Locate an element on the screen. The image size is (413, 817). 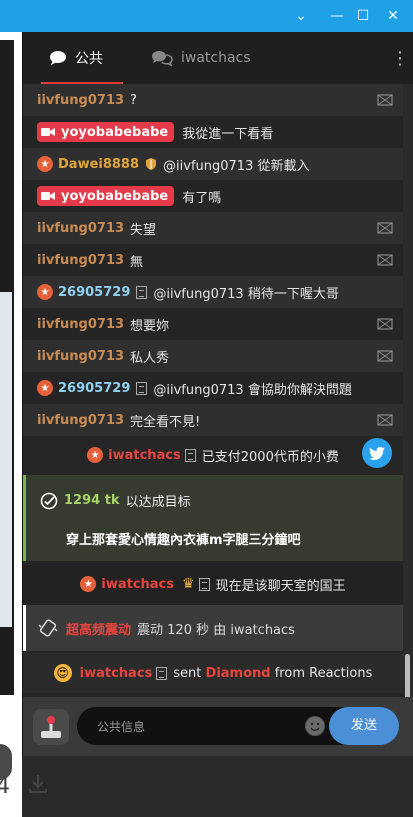
heart-eyes-emoji-icon: 😍 is located at coordinates (62, 673).